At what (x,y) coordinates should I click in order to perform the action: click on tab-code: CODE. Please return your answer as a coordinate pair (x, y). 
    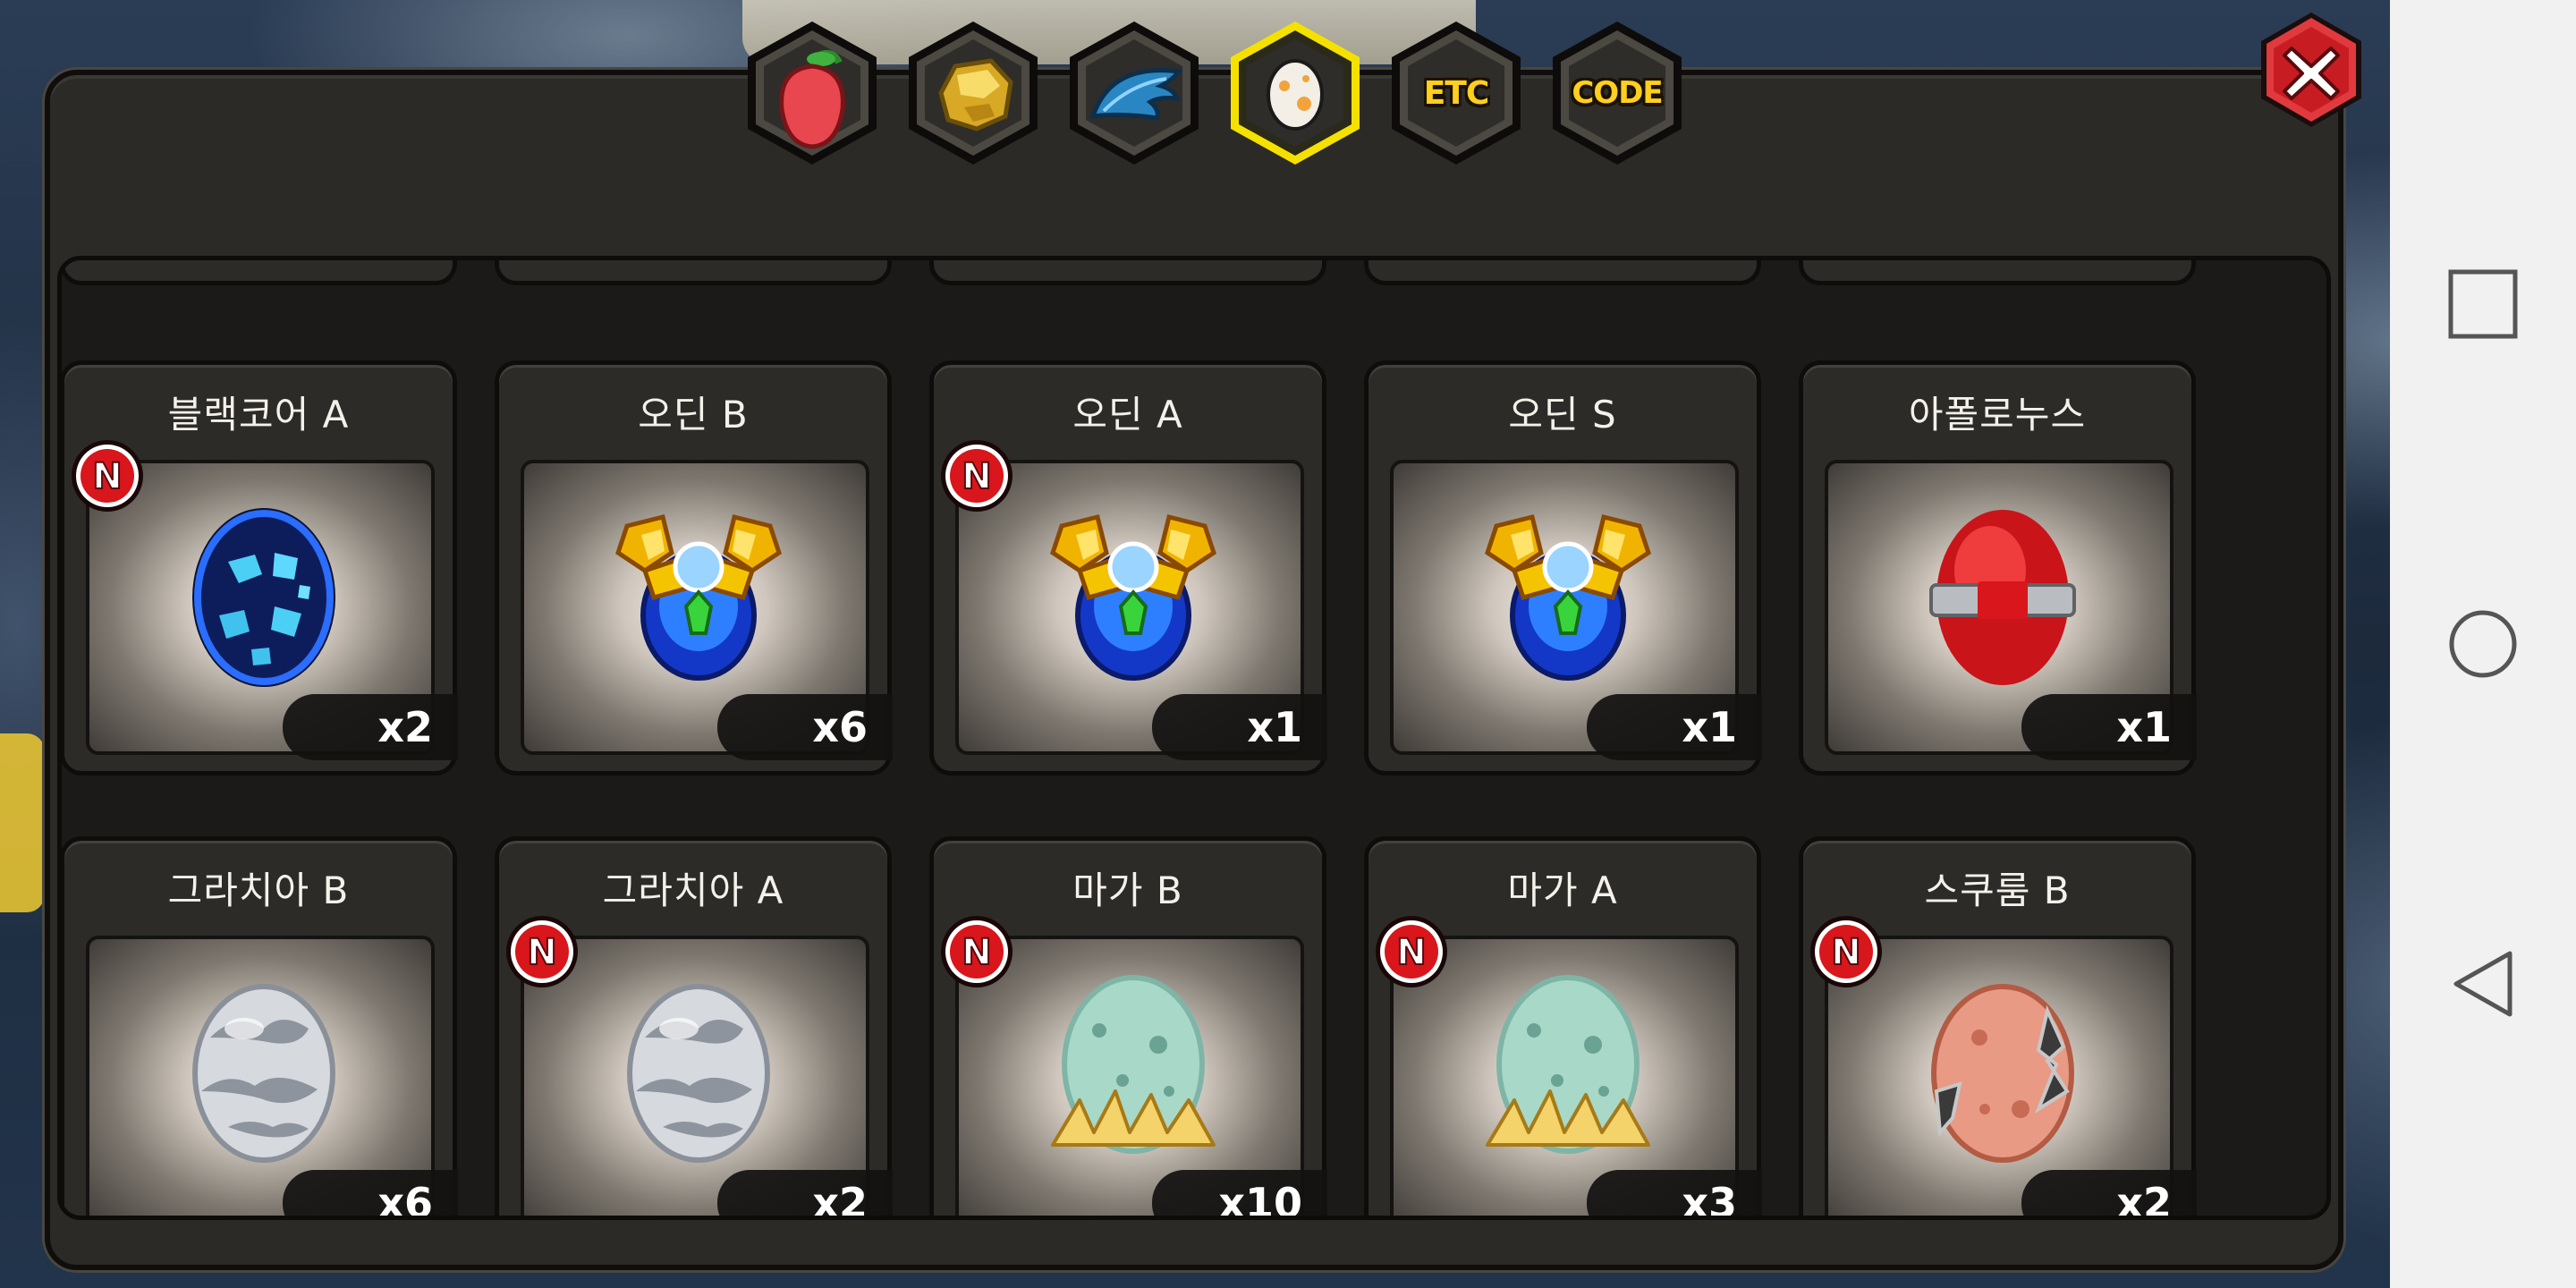
    Looking at the image, I should click on (1617, 93).